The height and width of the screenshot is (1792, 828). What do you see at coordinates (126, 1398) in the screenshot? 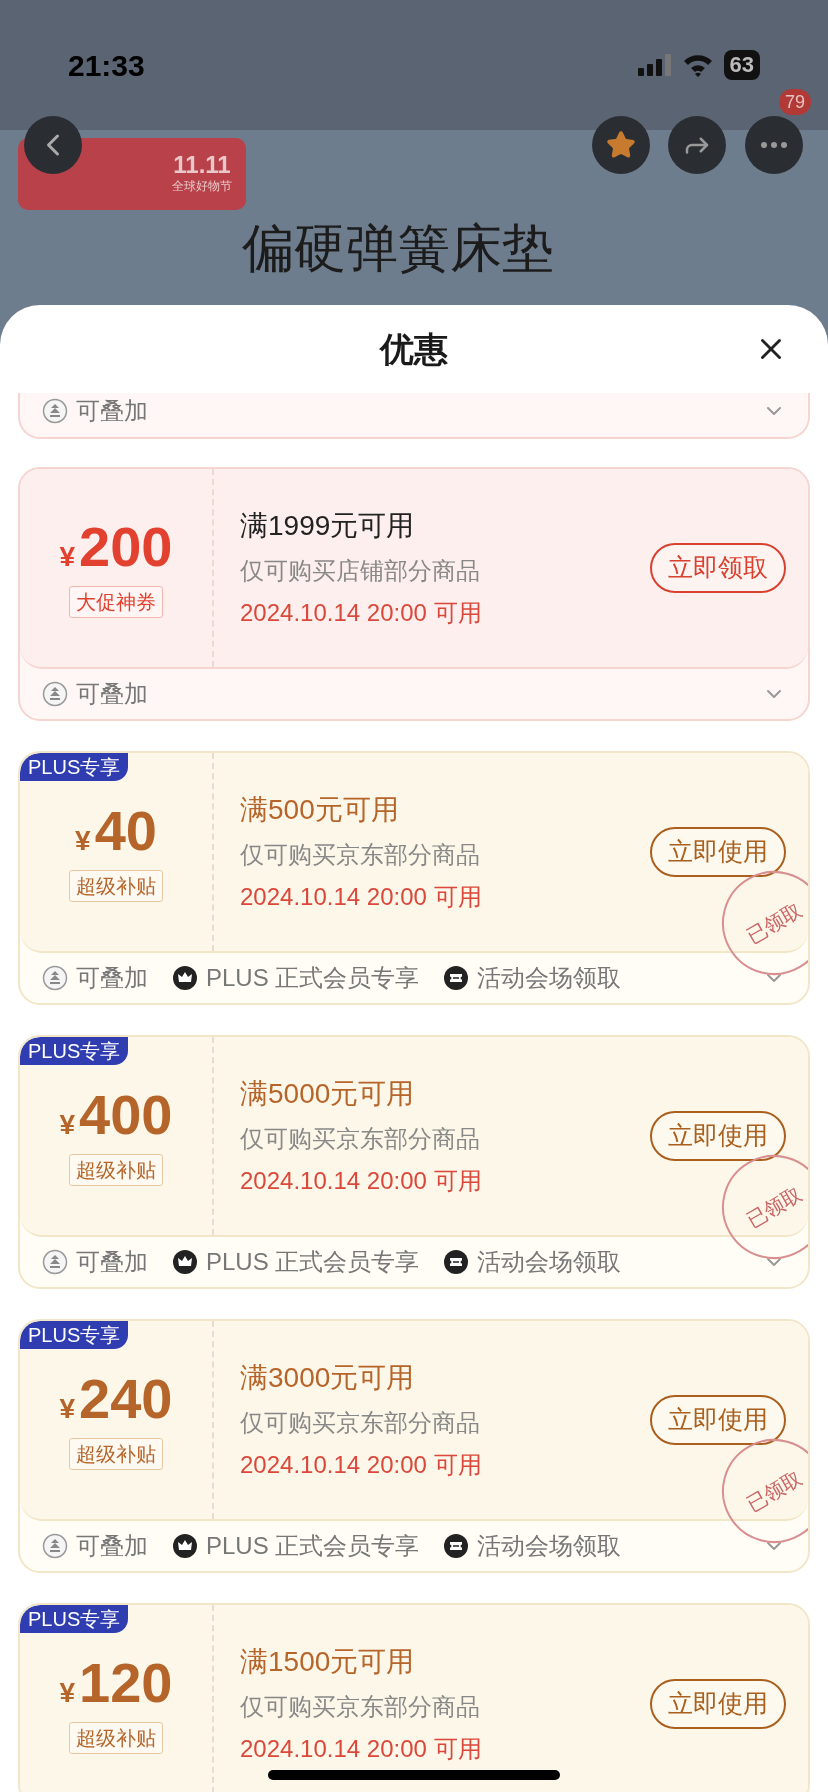
I see `coupon-amount: 240` at bounding box center [126, 1398].